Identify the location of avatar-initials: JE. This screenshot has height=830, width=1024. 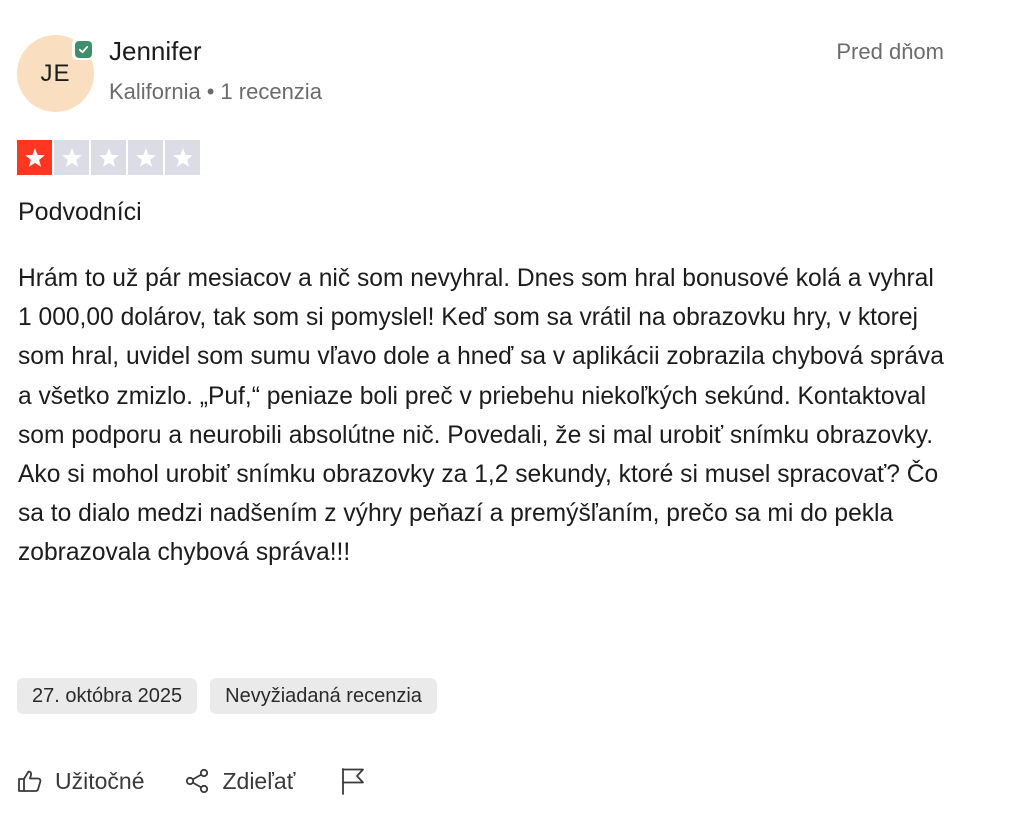
(55, 73).